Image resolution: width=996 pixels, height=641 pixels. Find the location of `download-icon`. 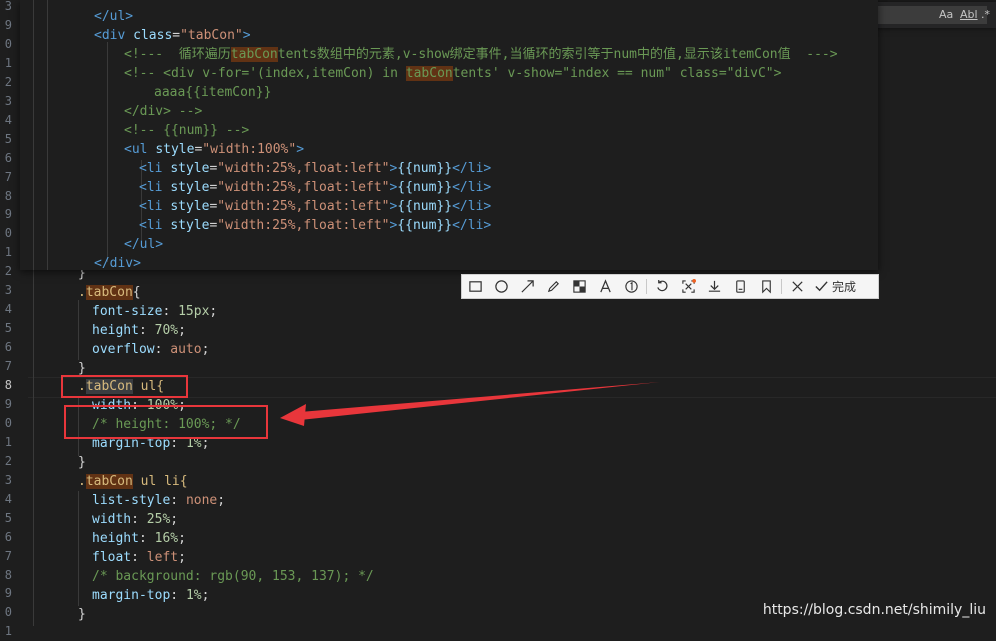

download-icon is located at coordinates (714, 286).